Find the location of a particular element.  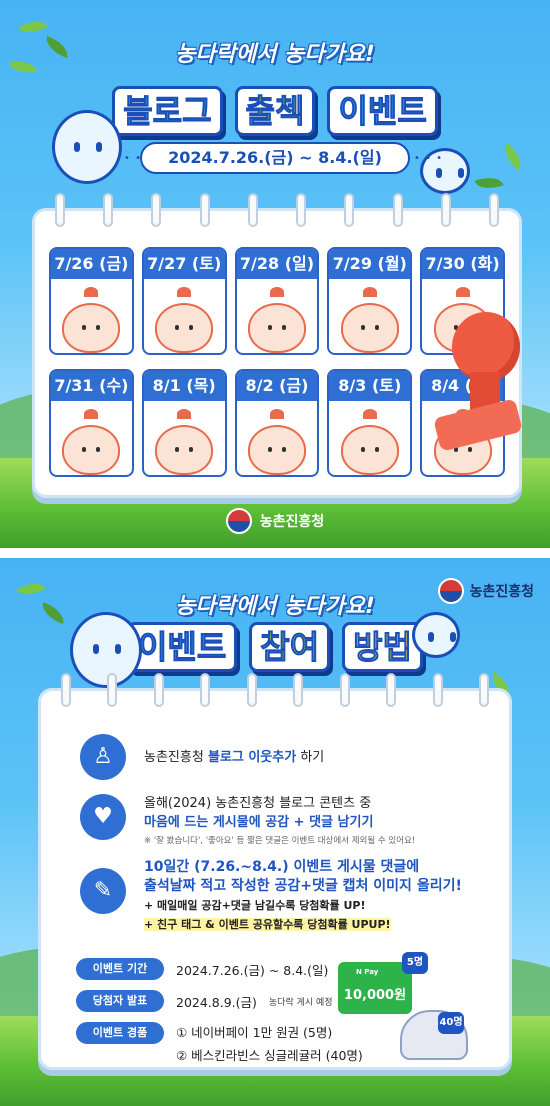

dots-decoration: • • • is located at coordinates (429, 158).